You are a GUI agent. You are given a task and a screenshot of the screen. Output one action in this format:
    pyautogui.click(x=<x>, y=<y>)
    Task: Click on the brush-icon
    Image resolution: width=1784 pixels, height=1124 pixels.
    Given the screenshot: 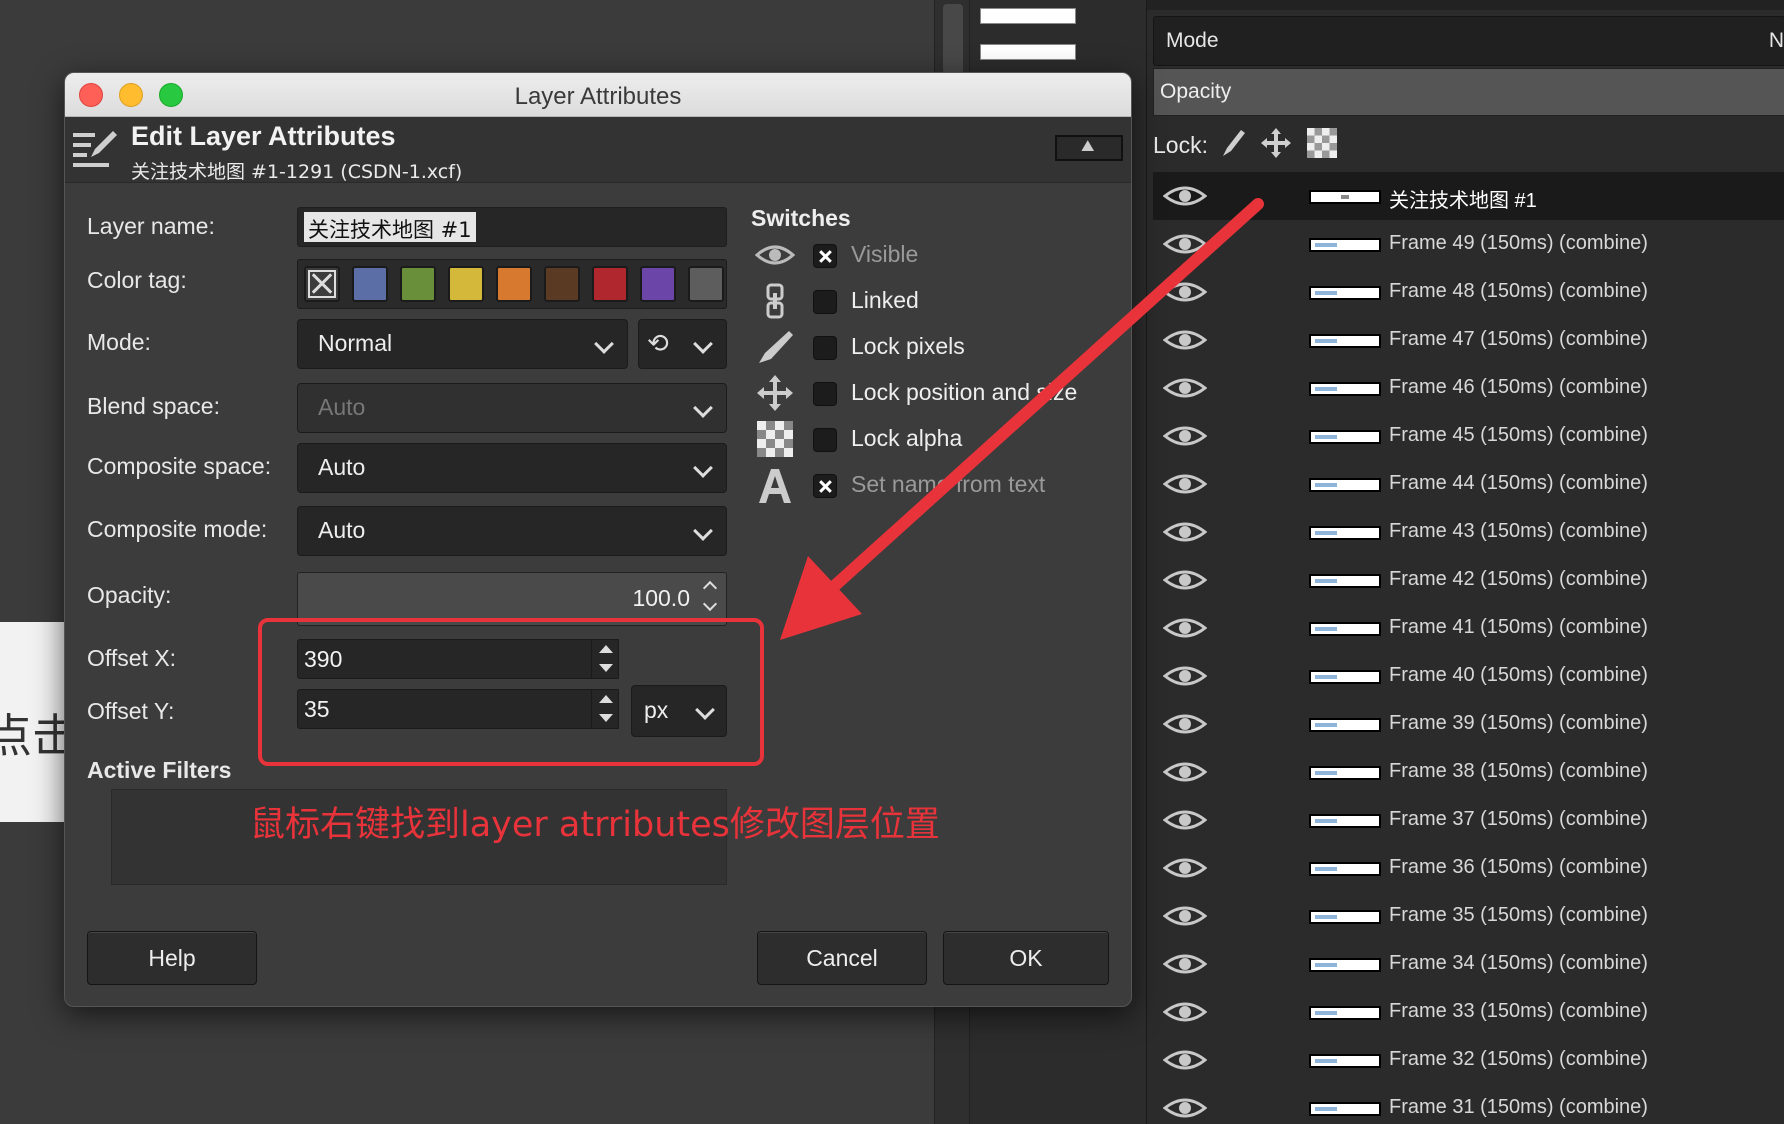 What is the action you would take?
    pyautogui.click(x=776, y=347)
    